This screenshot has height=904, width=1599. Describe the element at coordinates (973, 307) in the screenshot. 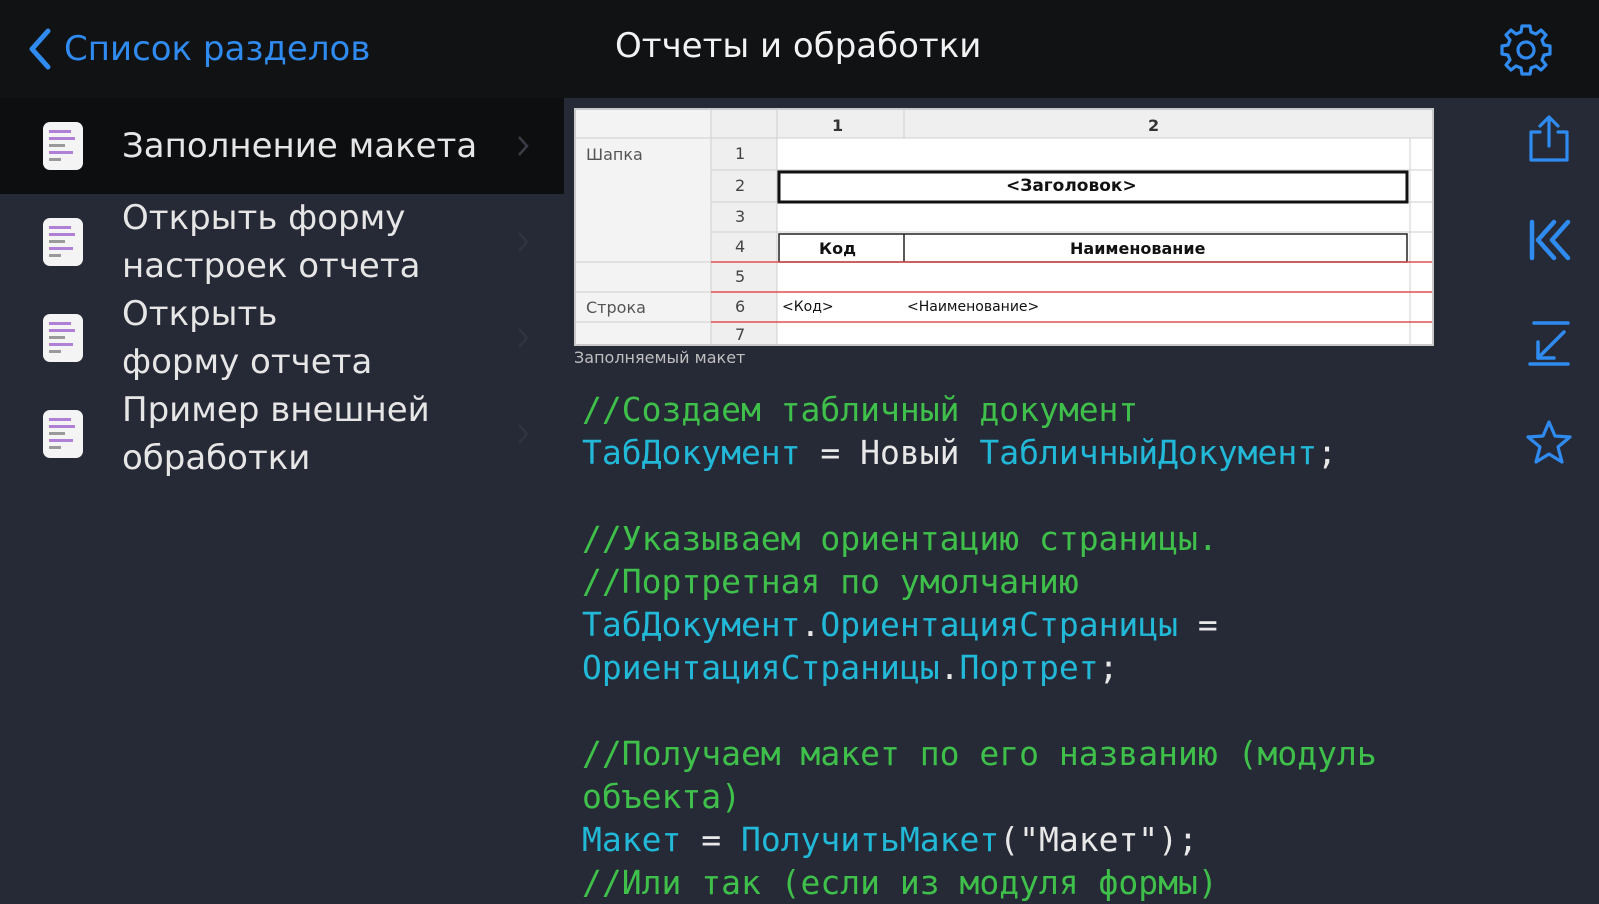

I see `name-parameter: <Наименование>` at that location.